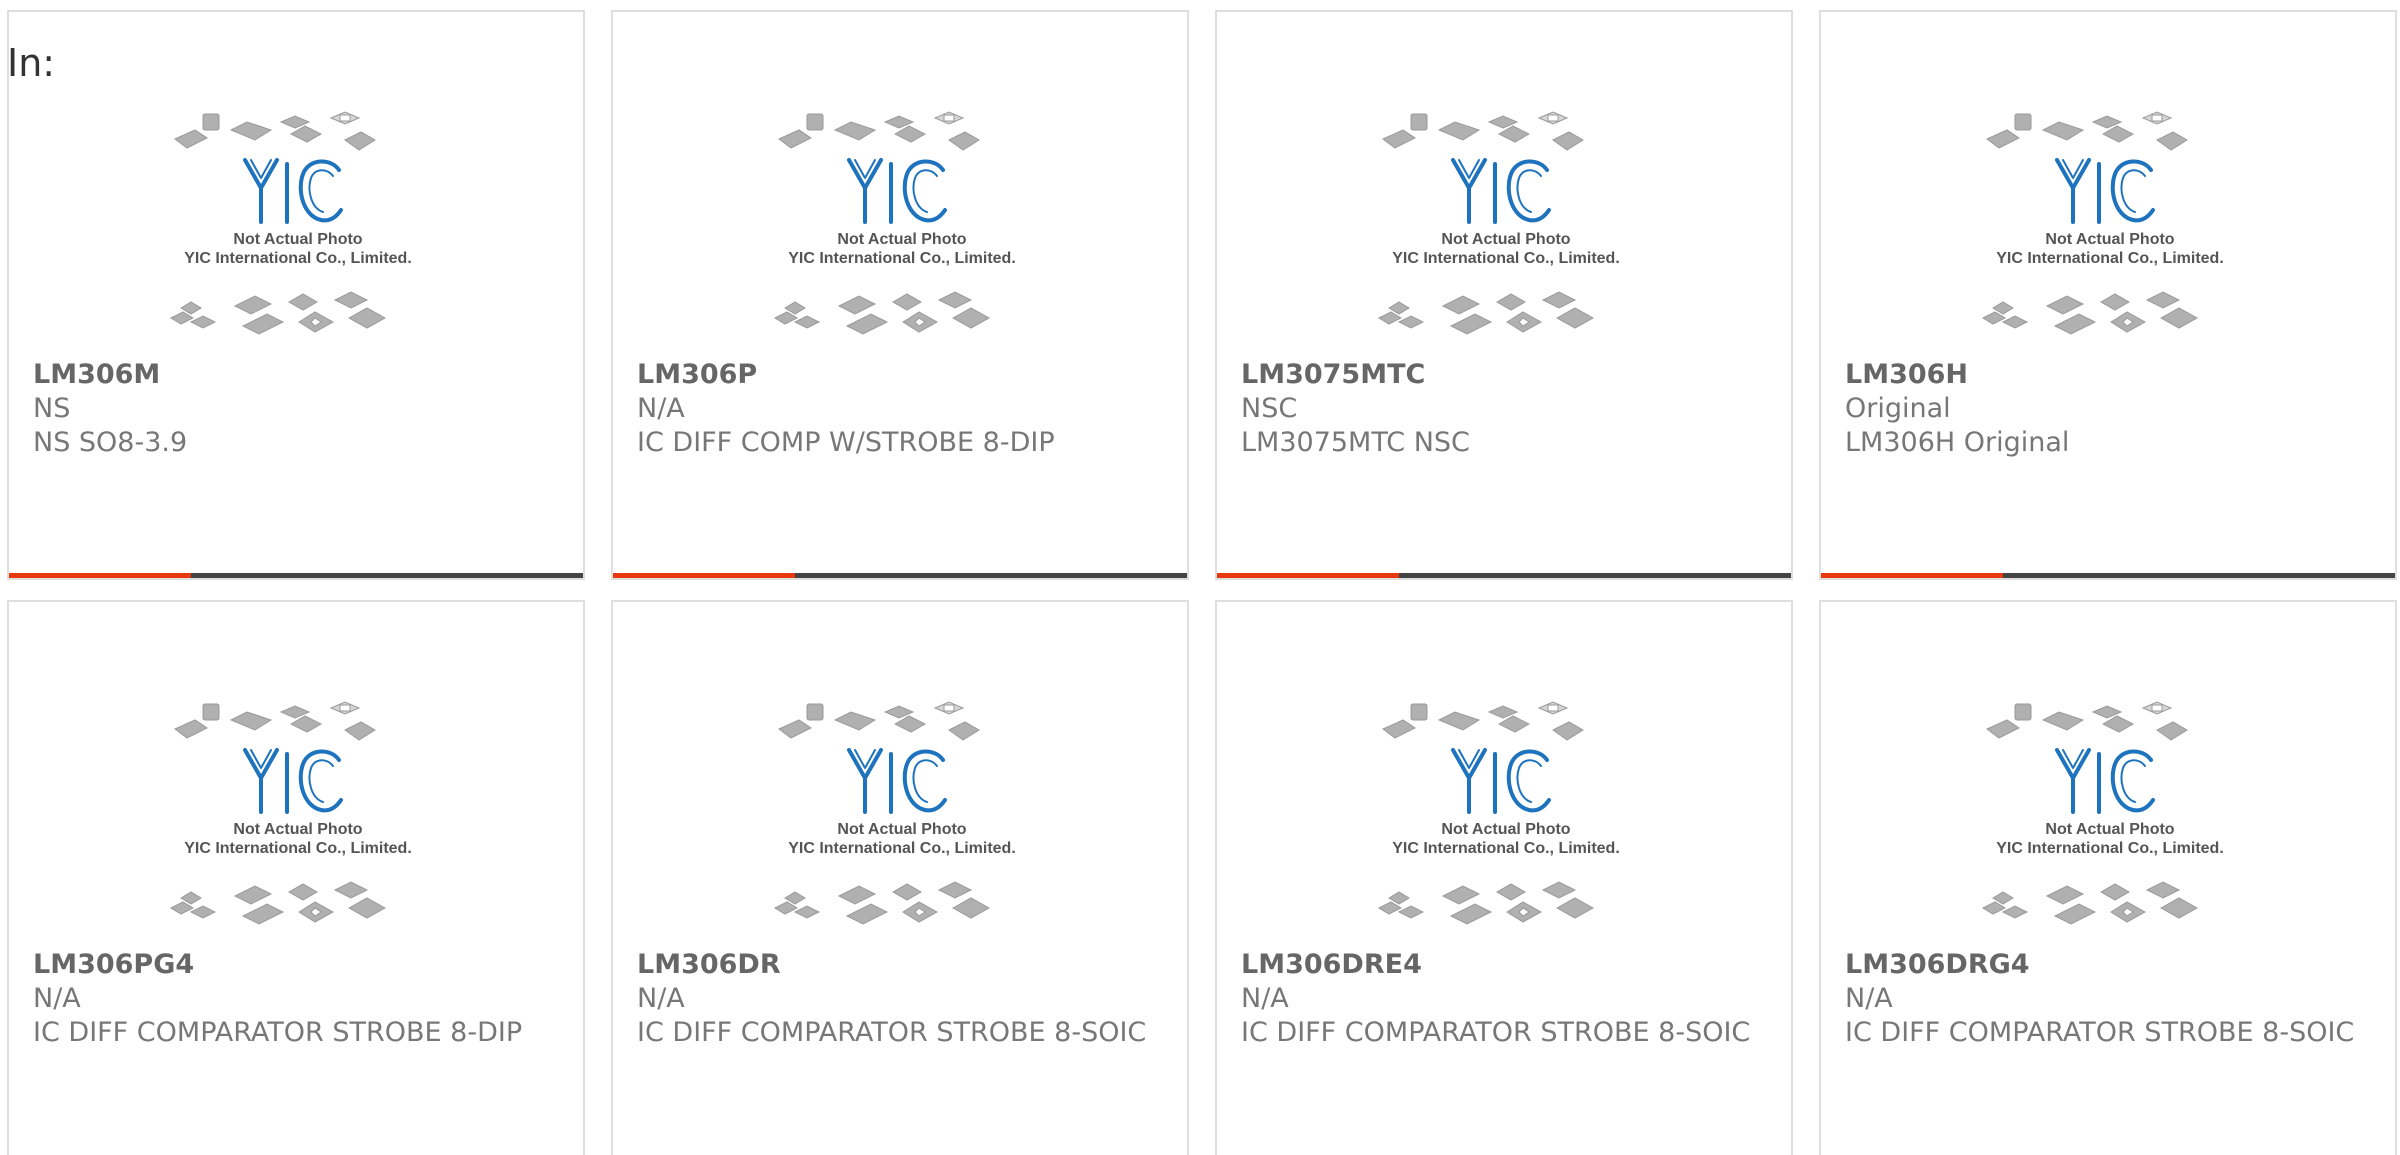 The width and height of the screenshot is (2400, 1155). What do you see at coordinates (1355, 442) in the screenshot?
I see `part-description: LM3075MTC NSC` at bounding box center [1355, 442].